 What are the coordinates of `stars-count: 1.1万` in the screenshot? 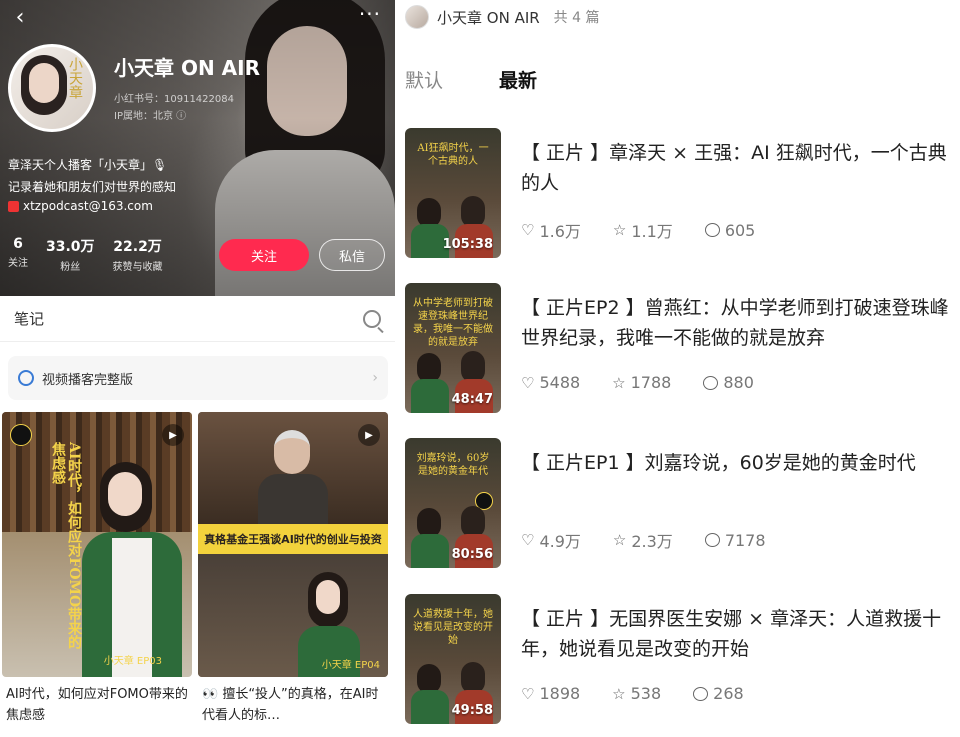 It's located at (652, 231).